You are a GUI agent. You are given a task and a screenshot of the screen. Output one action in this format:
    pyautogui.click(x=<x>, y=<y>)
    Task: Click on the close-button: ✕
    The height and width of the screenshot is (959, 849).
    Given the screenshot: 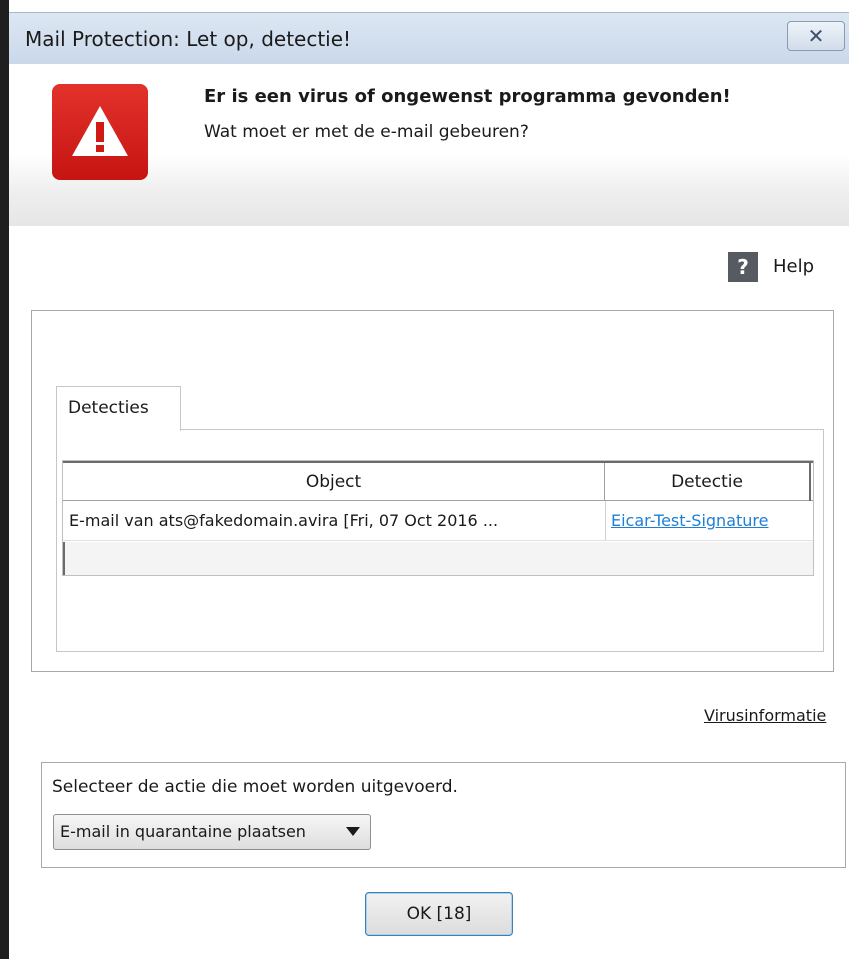 What is the action you would take?
    pyautogui.click(x=816, y=36)
    